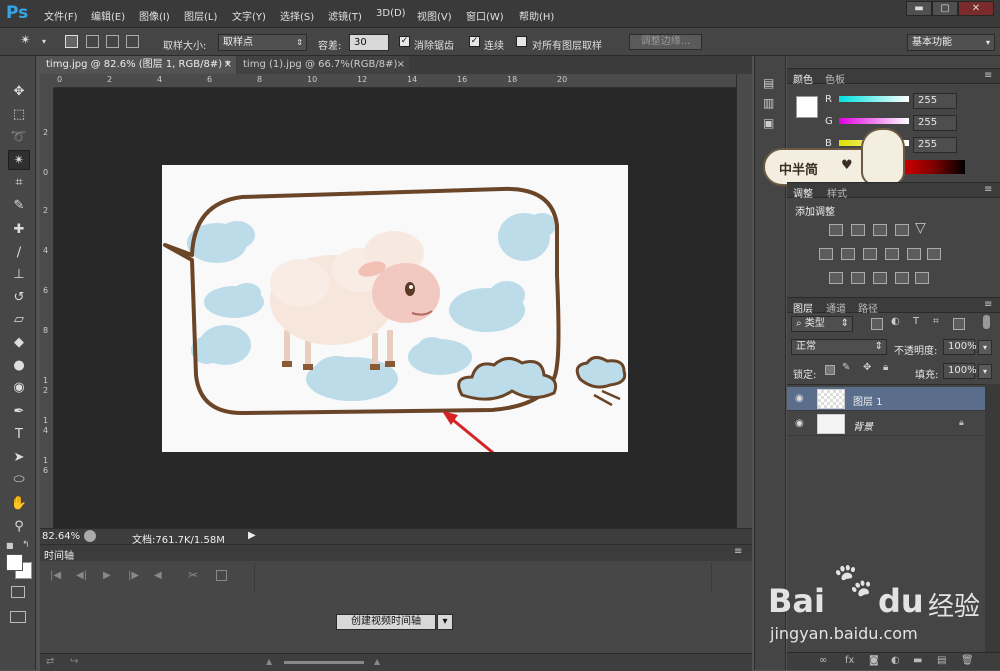  Describe the element at coordinates (132, 41) in the screenshot. I see `intersect-selection-icon` at that location.